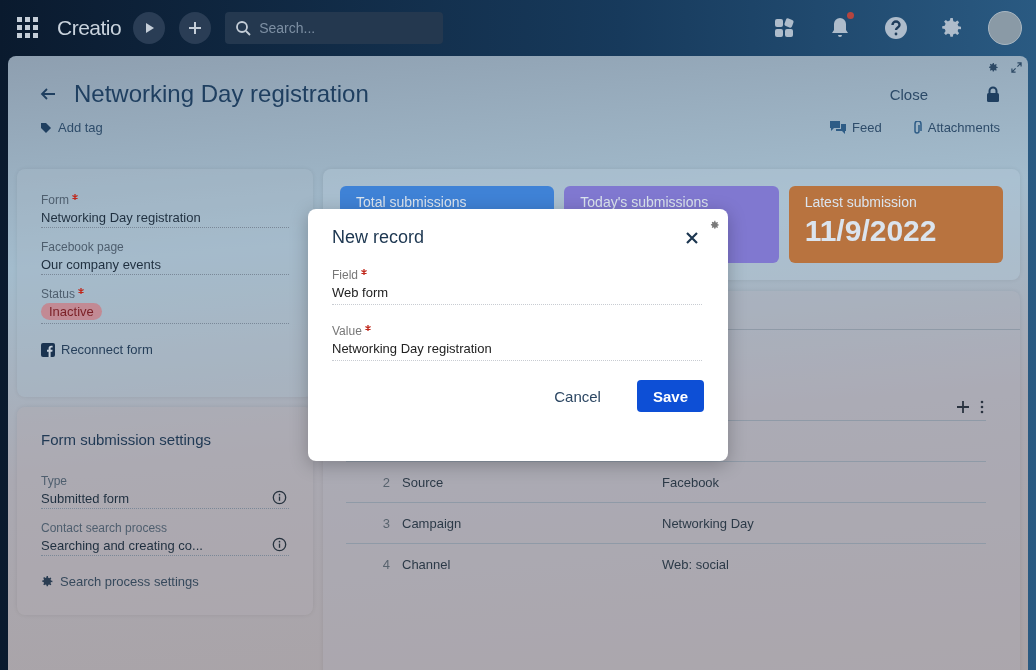 The height and width of the screenshot is (670, 1036). Describe the element at coordinates (89, 28) in the screenshot. I see `logo: Creatio` at that location.